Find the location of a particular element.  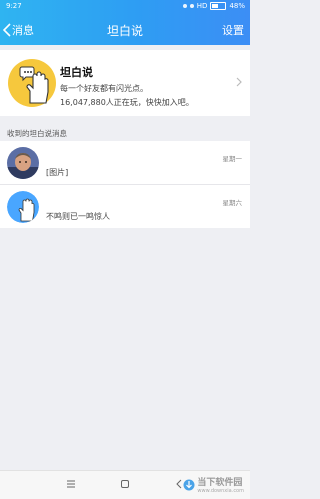

tanbaishuo-feature-card: 坦白说 每一个好友都有闪光点。 16,047,880人正在玩，快快加入吧。 is located at coordinates (125, 83).